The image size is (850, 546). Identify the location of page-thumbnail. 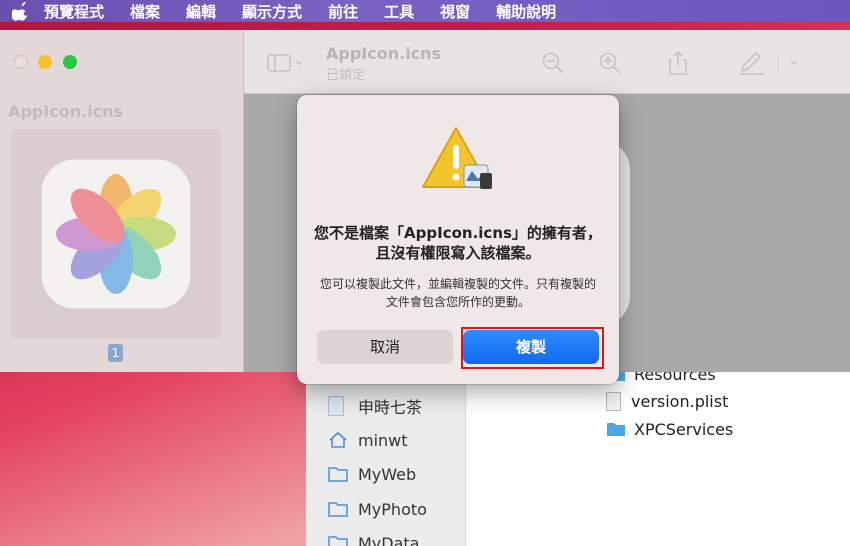
(116, 234).